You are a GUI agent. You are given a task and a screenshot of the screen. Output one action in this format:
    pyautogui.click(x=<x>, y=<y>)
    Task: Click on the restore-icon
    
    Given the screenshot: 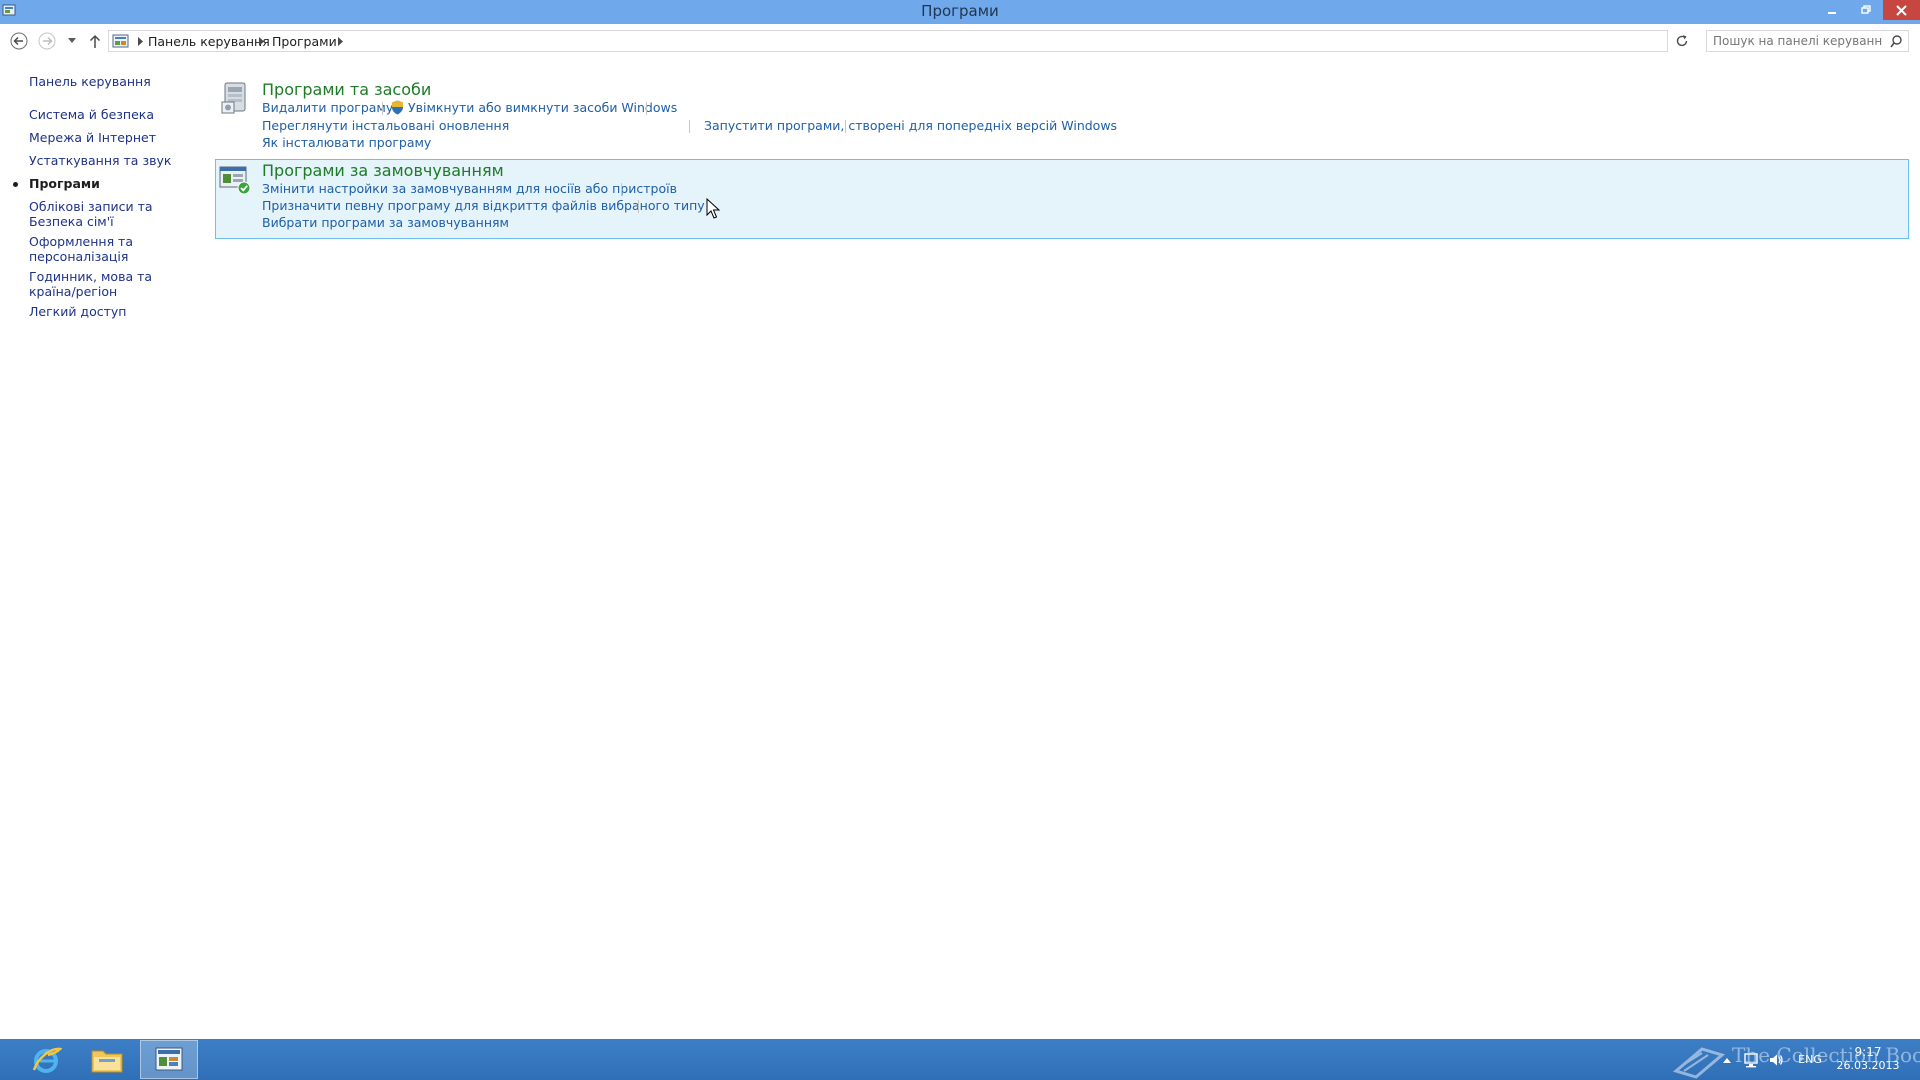 What is the action you would take?
    pyautogui.click(x=1866, y=9)
    